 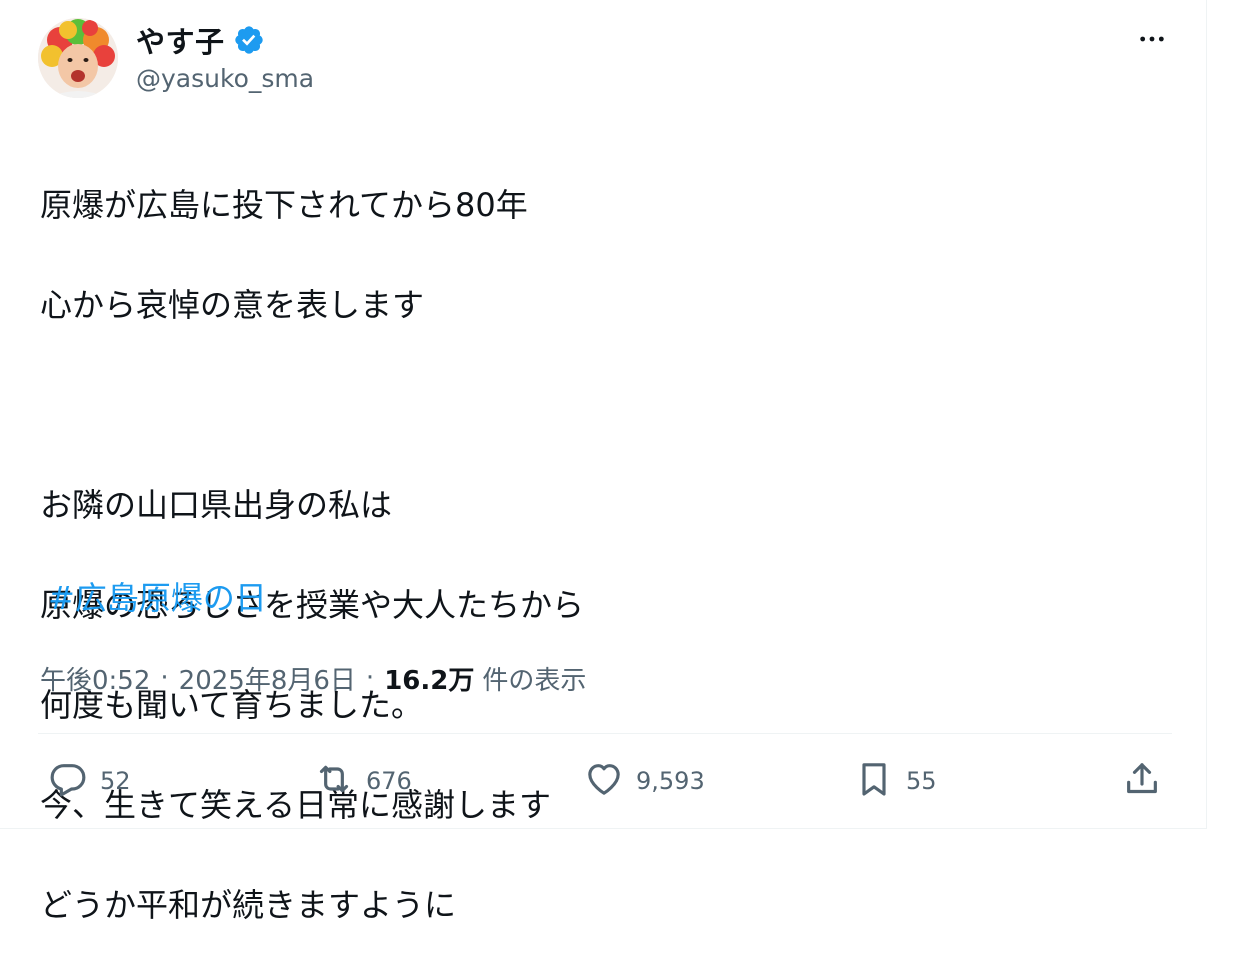 What do you see at coordinates (232, 305) in the screenshot?
I see `tweet-body-line: 心から哀悼の意を表します` at bounding box center [232, 305].